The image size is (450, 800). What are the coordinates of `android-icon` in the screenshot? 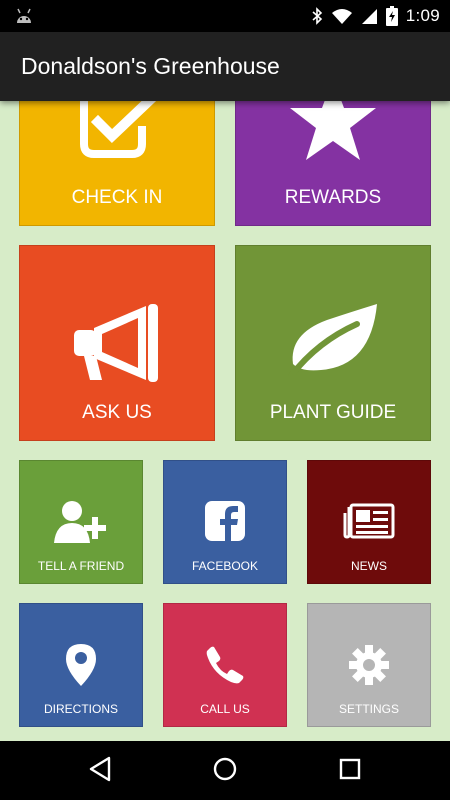 It's located at (24, 15).